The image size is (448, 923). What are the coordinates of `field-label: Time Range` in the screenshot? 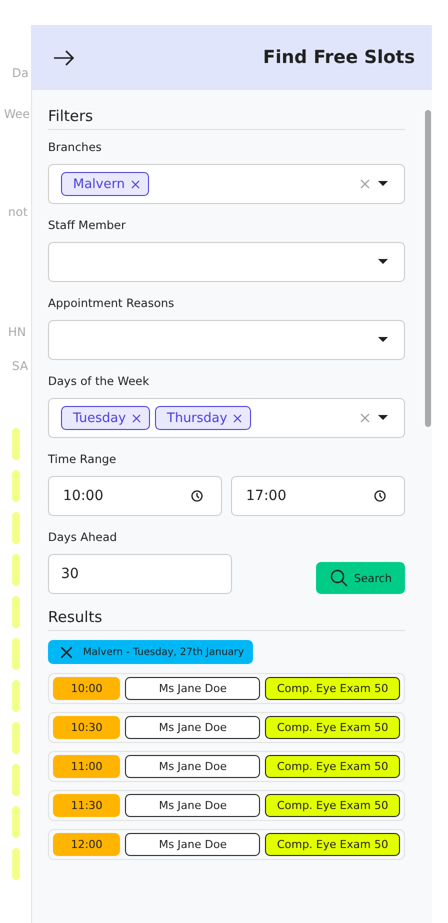 It's located at (83, 459).